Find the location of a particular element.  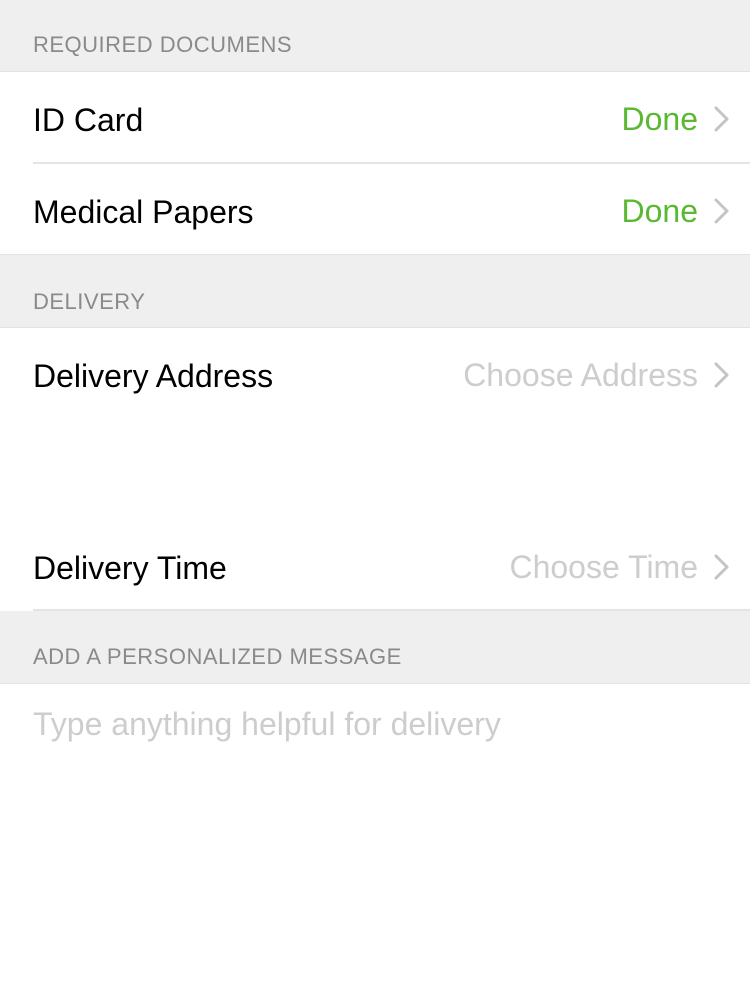

section-title: REQUIRED DOCUMENS is located at coordinates (163, 44).